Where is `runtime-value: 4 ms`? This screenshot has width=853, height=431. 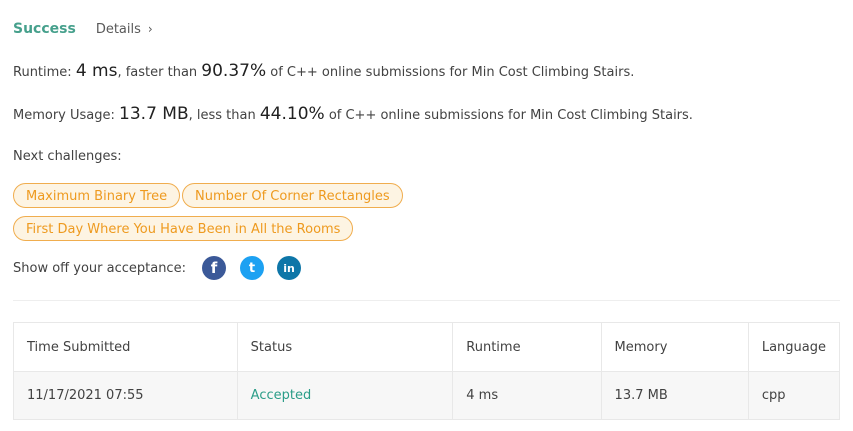
runtime-value: 4 ms is located at coordinates (96, 71).